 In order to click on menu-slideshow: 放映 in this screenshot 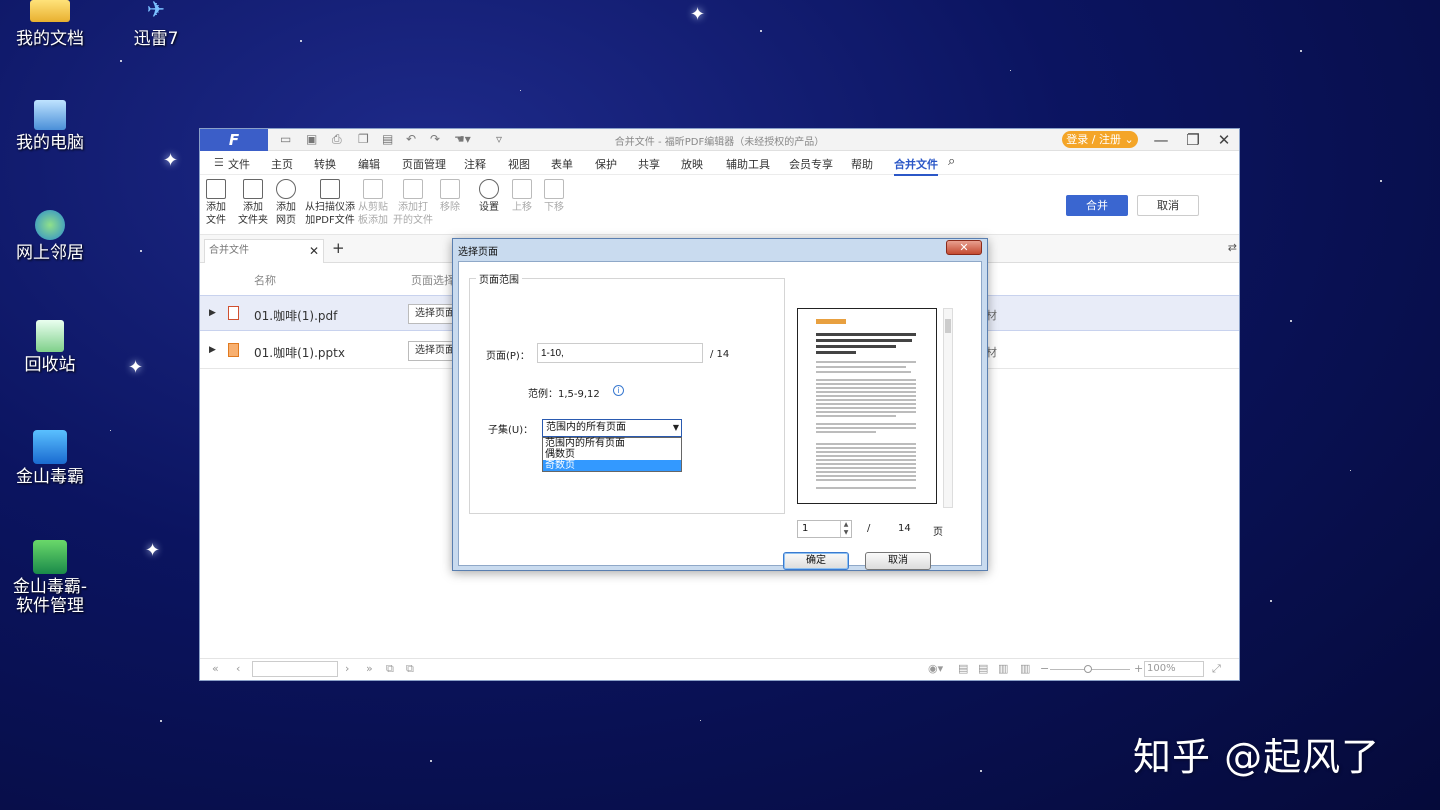, I will do `click(692, 164)`.